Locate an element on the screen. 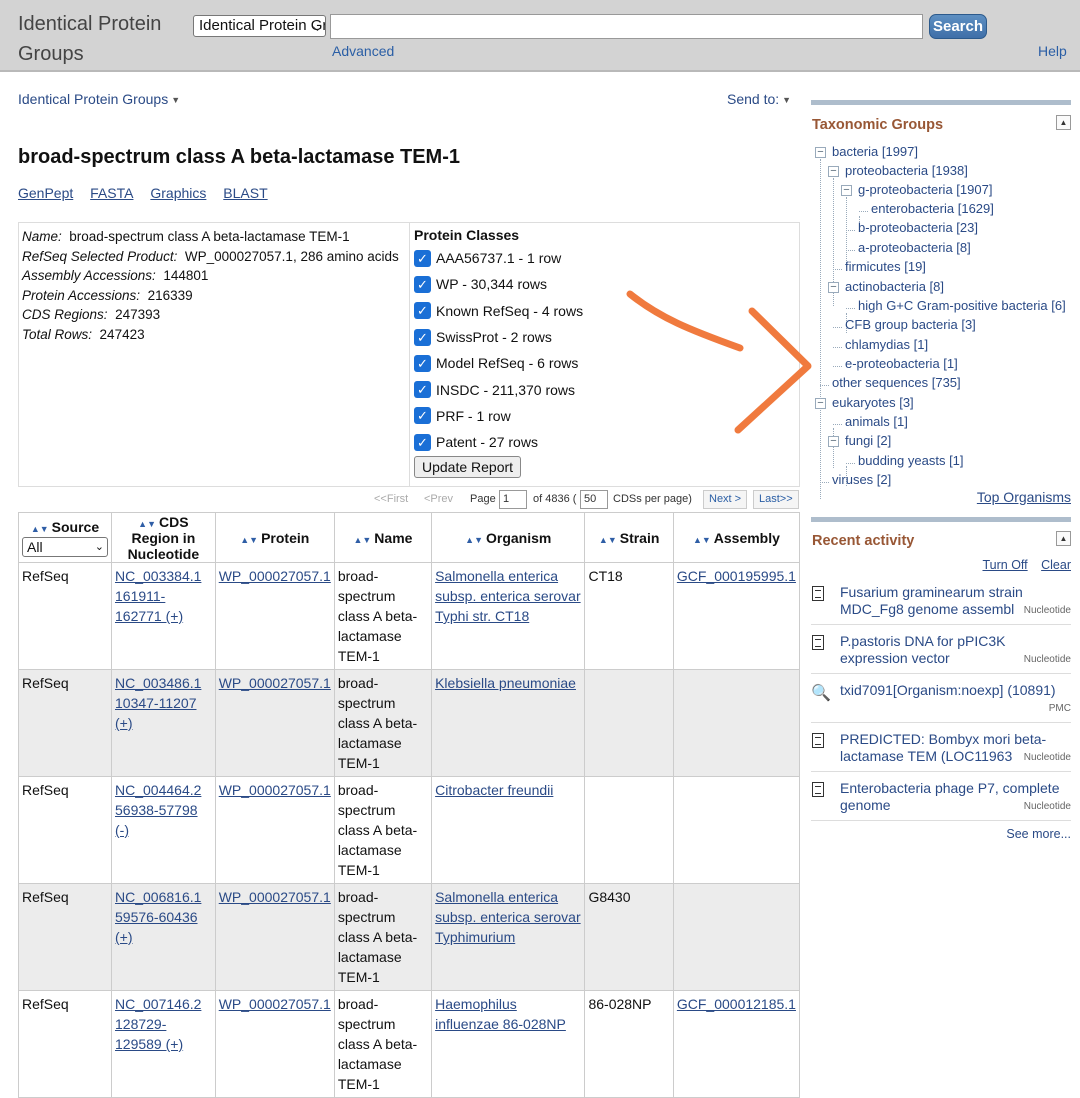 Image resolution: width=1080 pixels, height=1098 pixels. tree-node: viruses [2] is located at coordinates (861, 479).